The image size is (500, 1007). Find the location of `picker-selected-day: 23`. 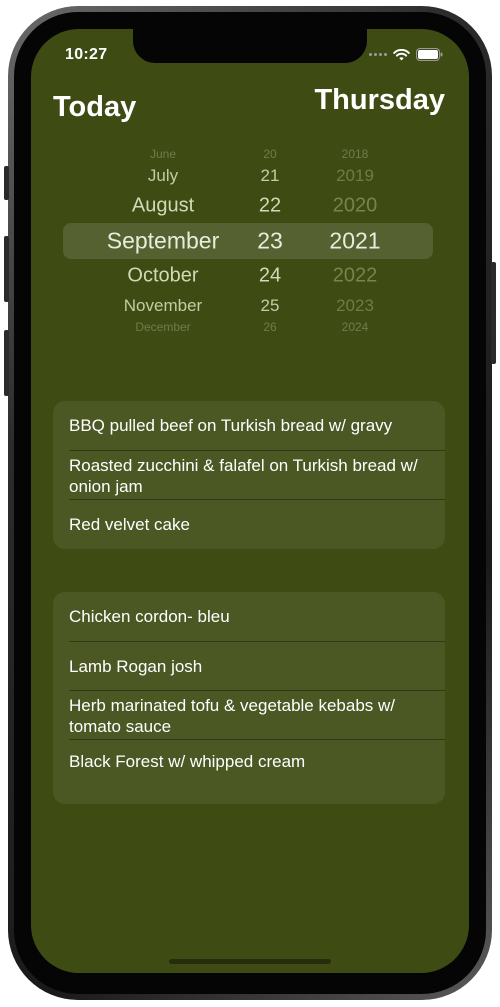

picker-selected-day: 23 is located at coordinates (270, 241).